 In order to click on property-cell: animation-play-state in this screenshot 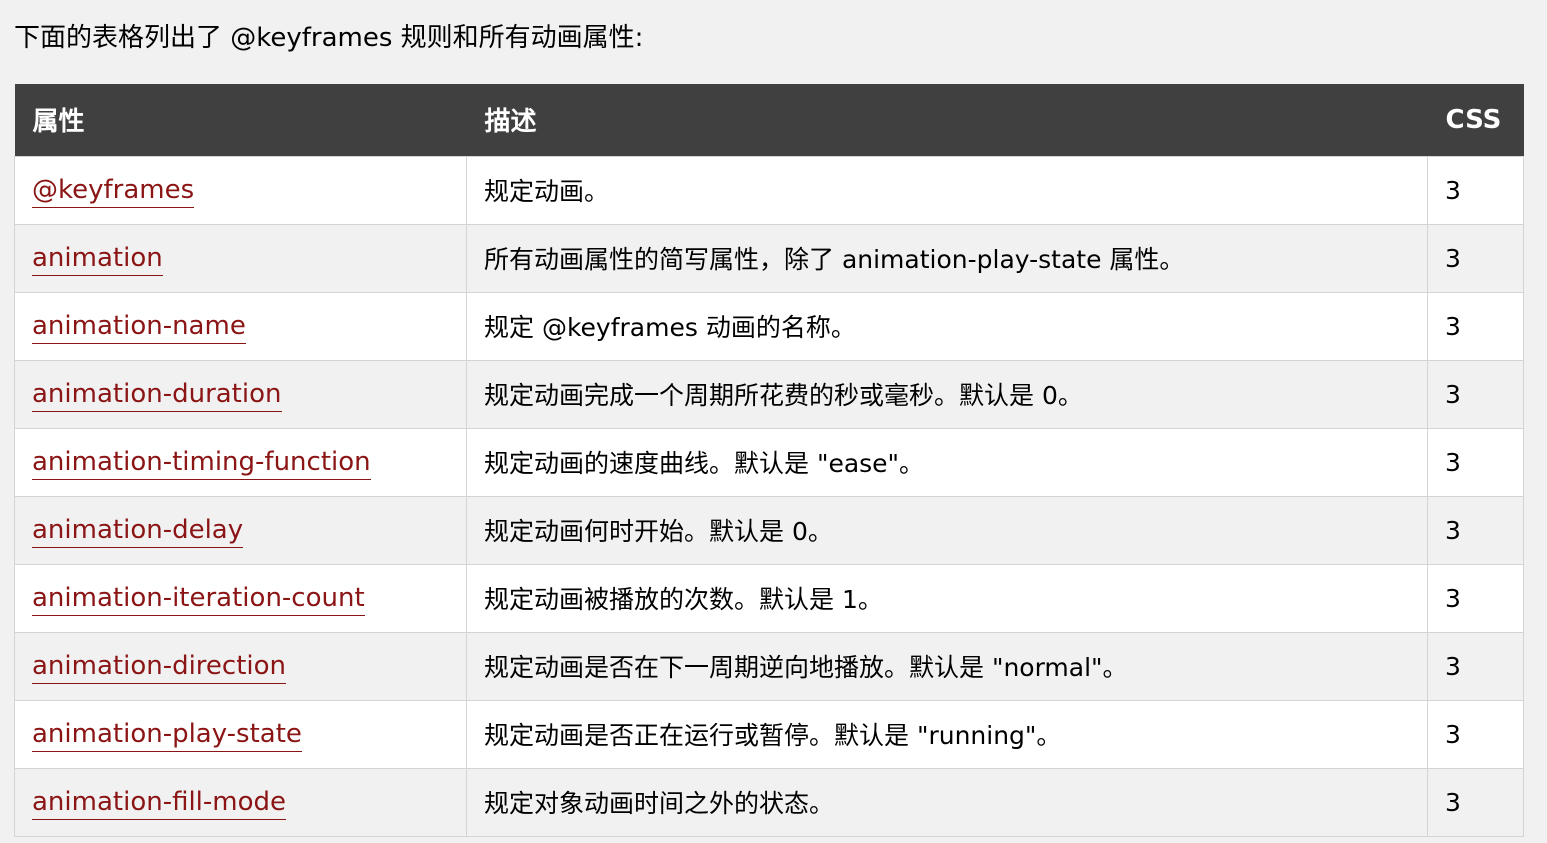, I will do `click(240, 734)`.